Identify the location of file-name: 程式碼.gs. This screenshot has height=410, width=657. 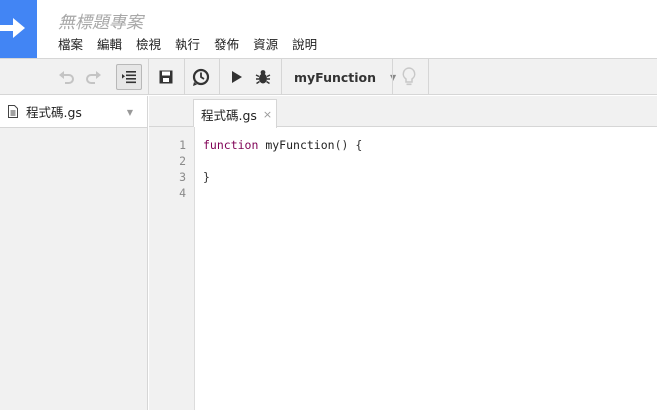
(54, 112).